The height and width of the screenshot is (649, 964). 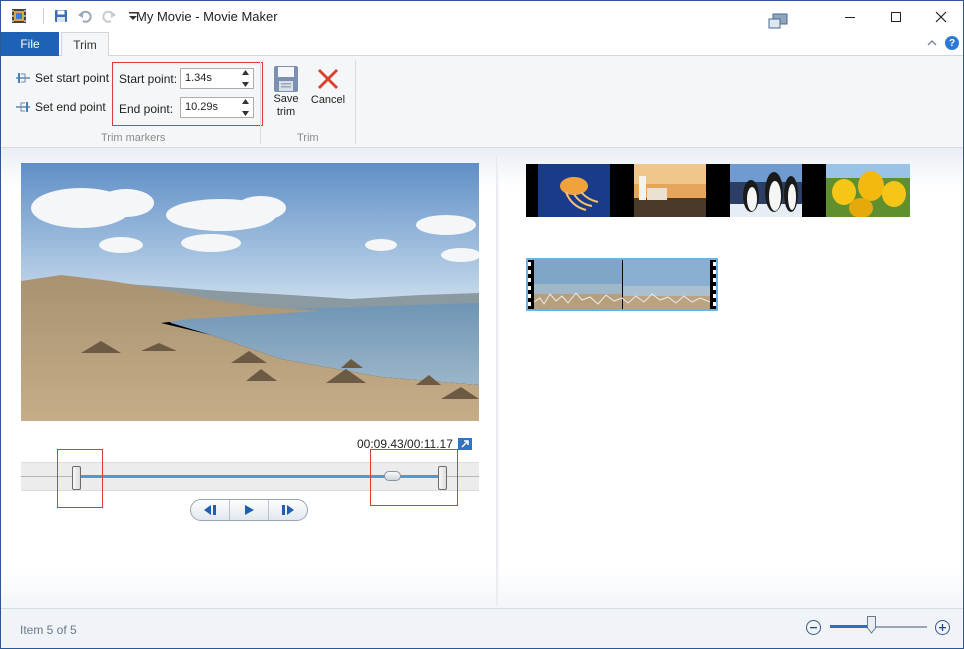 I want to click on cancel-x-icon, so click(x=328, y=79).